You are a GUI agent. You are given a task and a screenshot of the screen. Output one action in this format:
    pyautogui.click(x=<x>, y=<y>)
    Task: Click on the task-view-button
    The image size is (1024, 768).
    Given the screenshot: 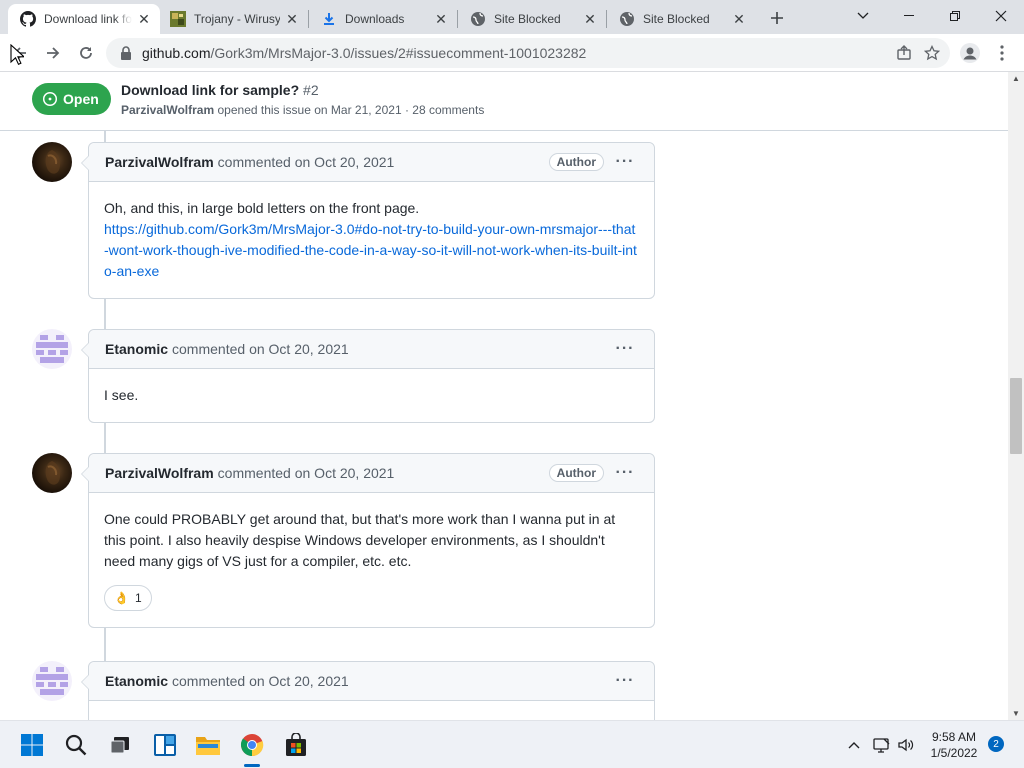 What is the action you would take?
    pyautogui.click(x=120, y=745)
    